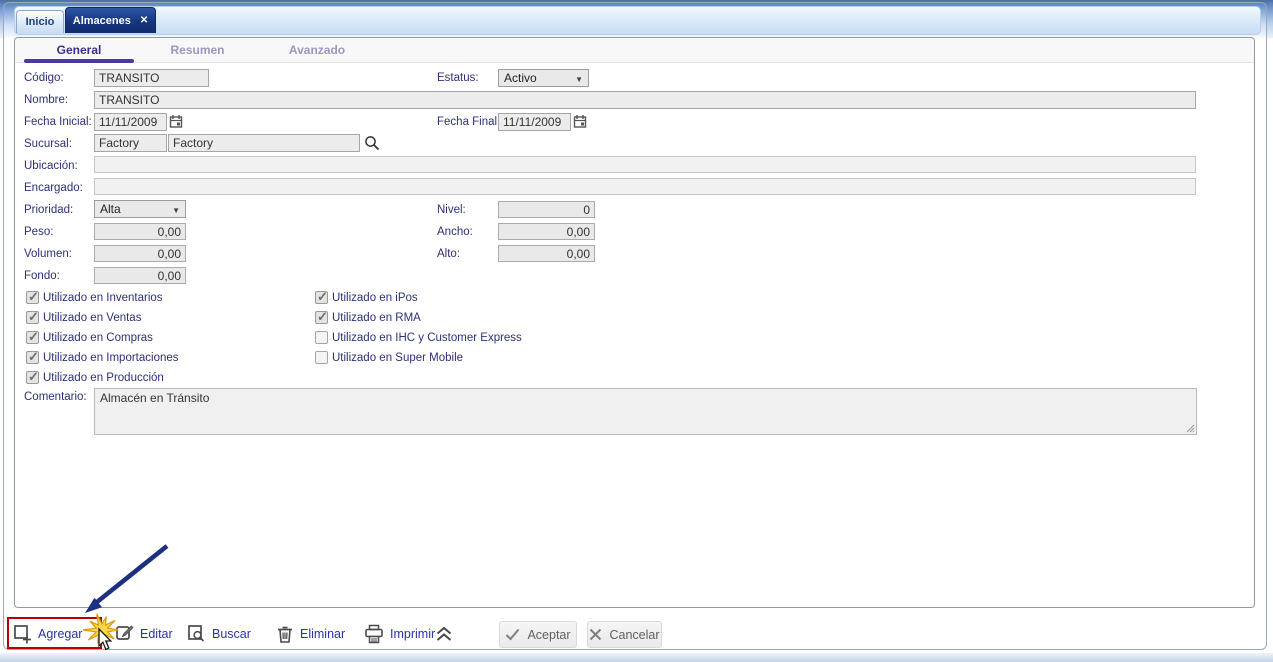  Describe the element at coordinates (156, 633) in the screenshot. I see `editar-label: Editar` at that location.